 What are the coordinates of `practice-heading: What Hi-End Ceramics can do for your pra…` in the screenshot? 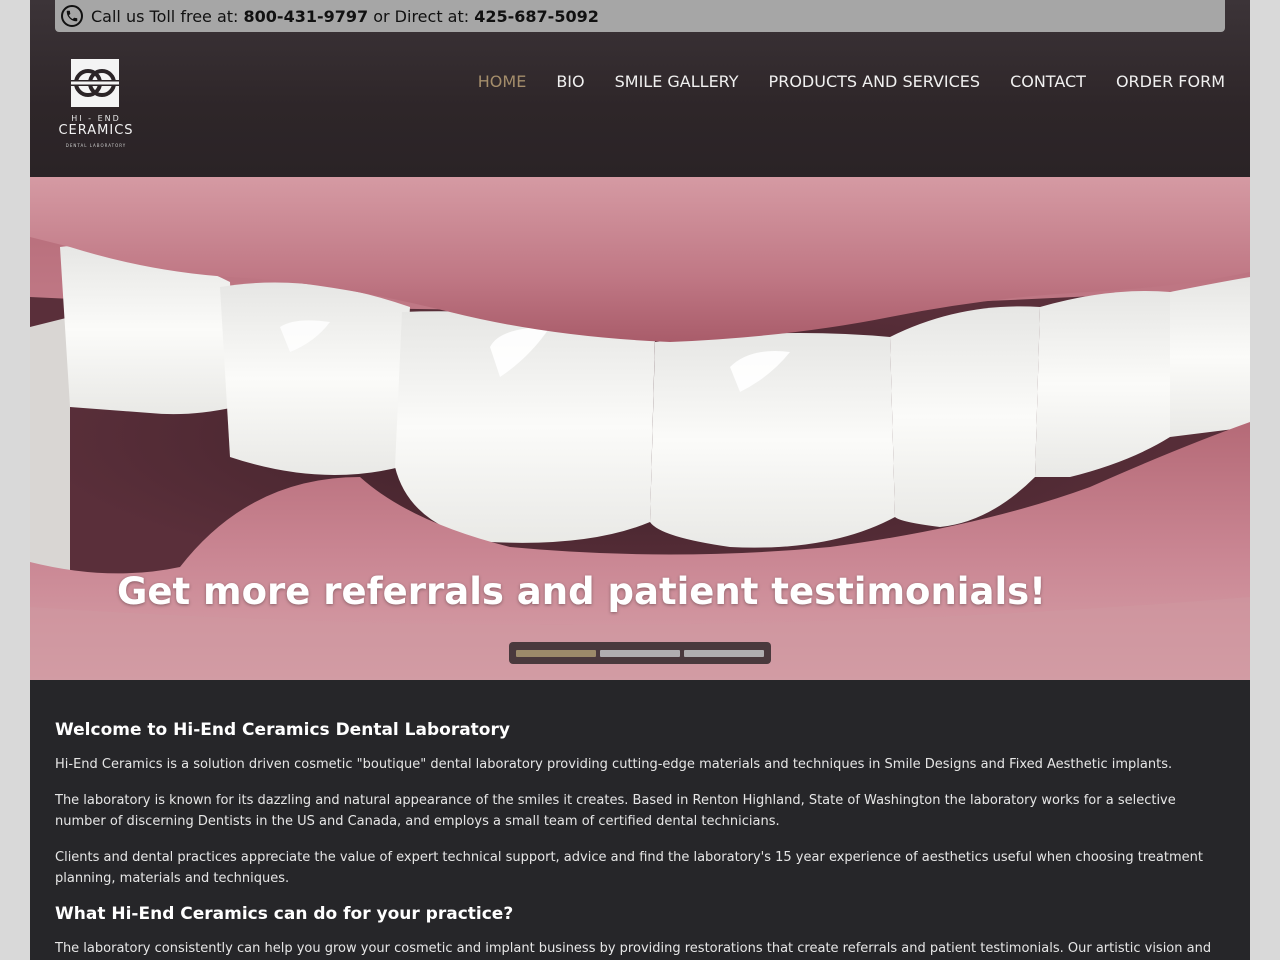 It's located at (284, 914).